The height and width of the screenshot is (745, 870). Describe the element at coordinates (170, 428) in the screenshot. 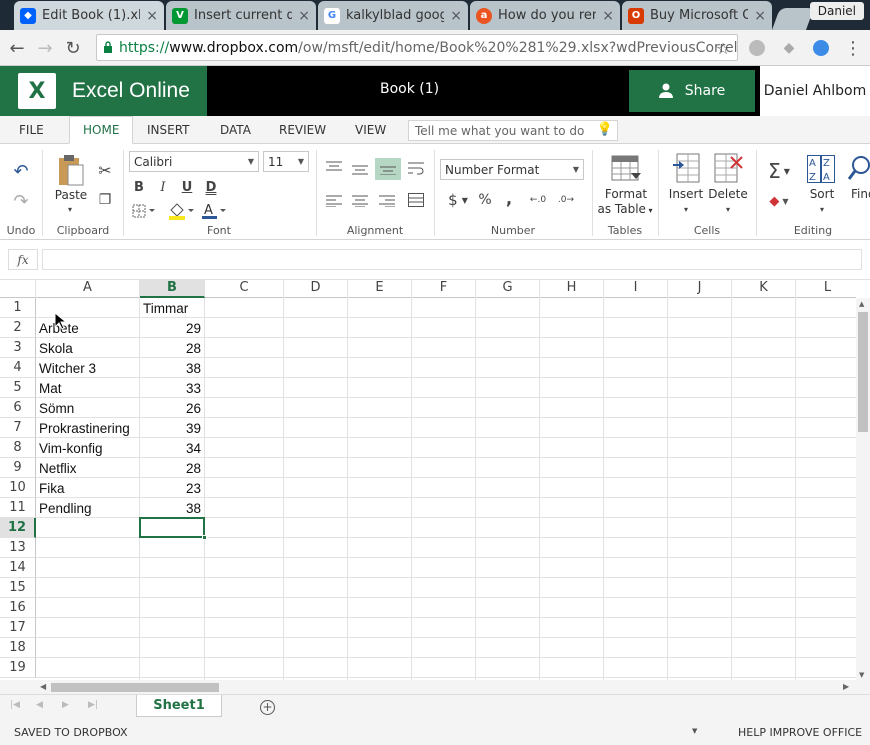

I see `cell-value: 39` at that location.